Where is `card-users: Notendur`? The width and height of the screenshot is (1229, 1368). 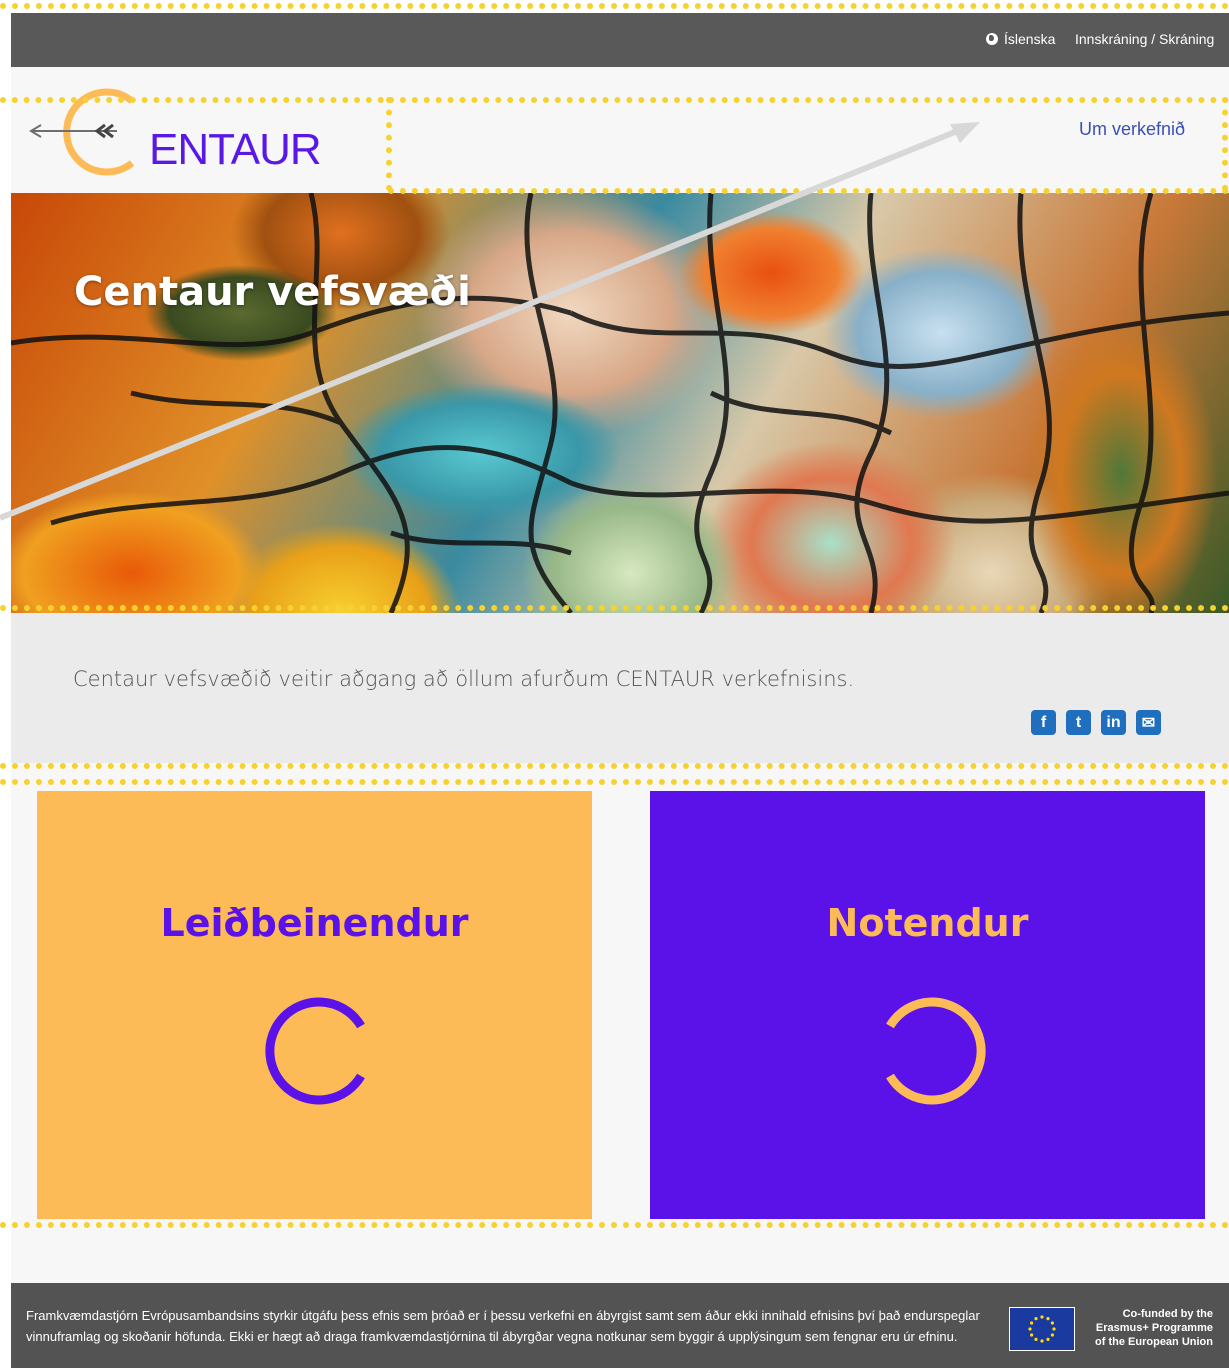 card-users: Notendur is located at coordinates (927, 1005).